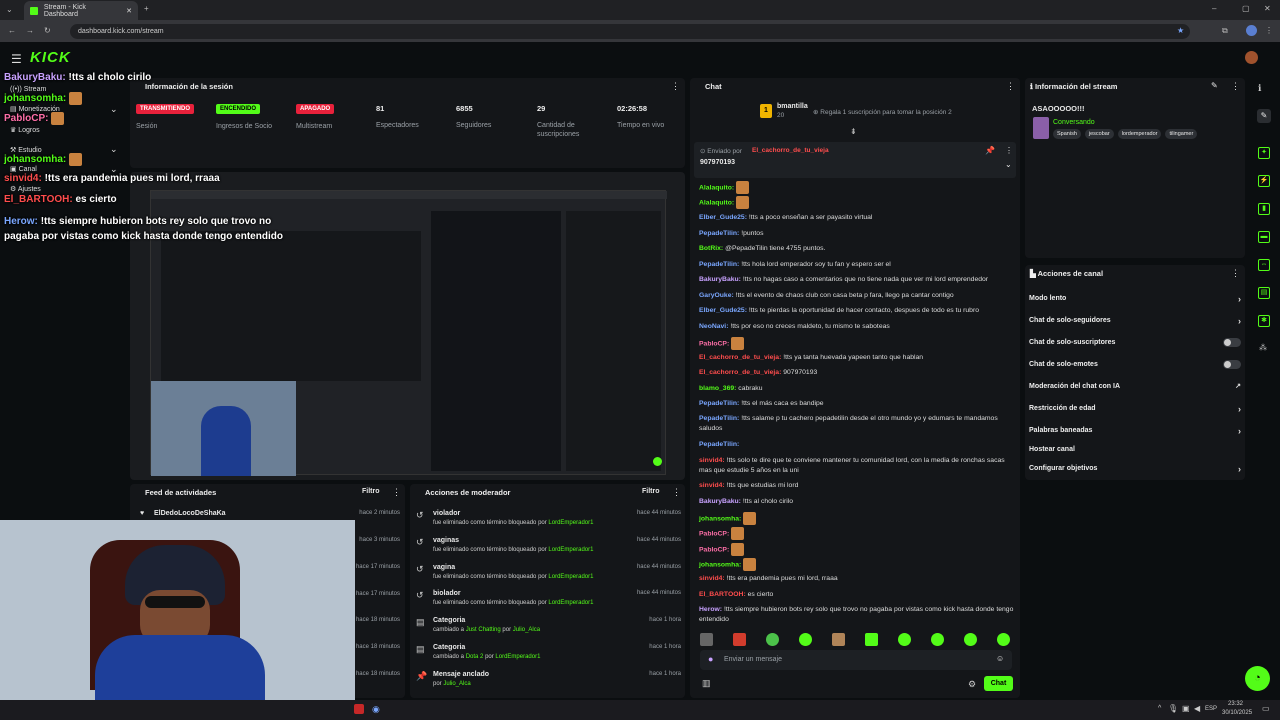  Describe the element at coordinates (998, 683) in the screenshot. I see `send-chat-button: Chat` at that location.